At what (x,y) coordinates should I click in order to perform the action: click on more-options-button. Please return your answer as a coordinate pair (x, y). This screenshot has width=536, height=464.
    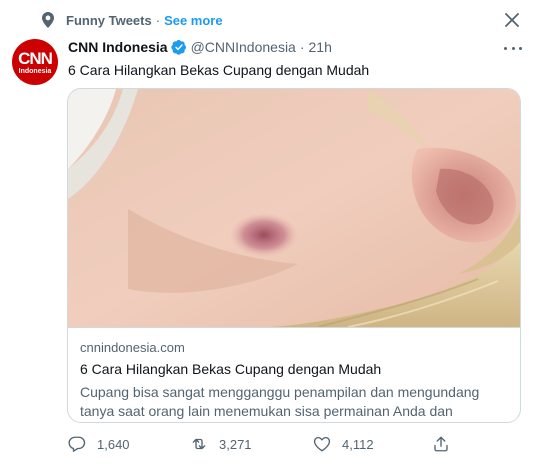
    Looking at the image, I should click on (513, 48).